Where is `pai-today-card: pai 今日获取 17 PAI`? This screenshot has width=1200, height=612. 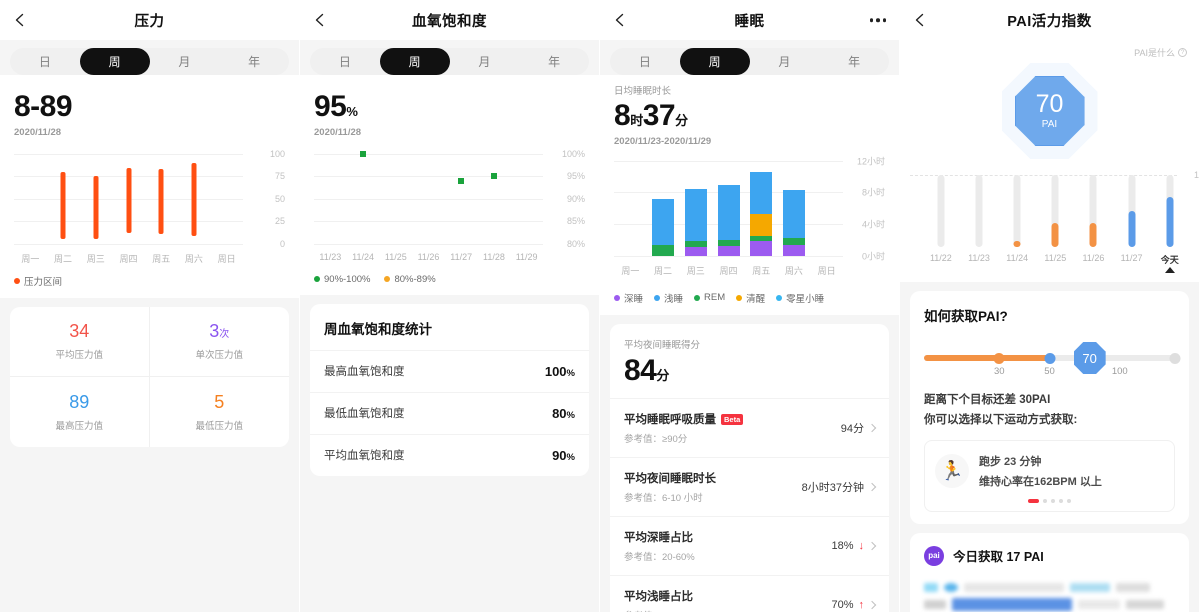
pai-today-card: pai 今日获取 17 PAI is located at coordinates (1049, 572).